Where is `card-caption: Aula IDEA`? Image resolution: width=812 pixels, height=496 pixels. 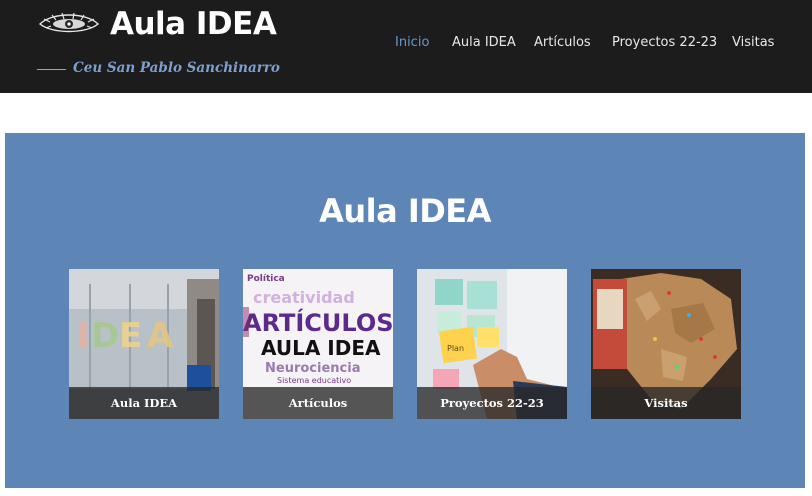 card-caption: Aula IDEA is located at coordinates (144, 403).